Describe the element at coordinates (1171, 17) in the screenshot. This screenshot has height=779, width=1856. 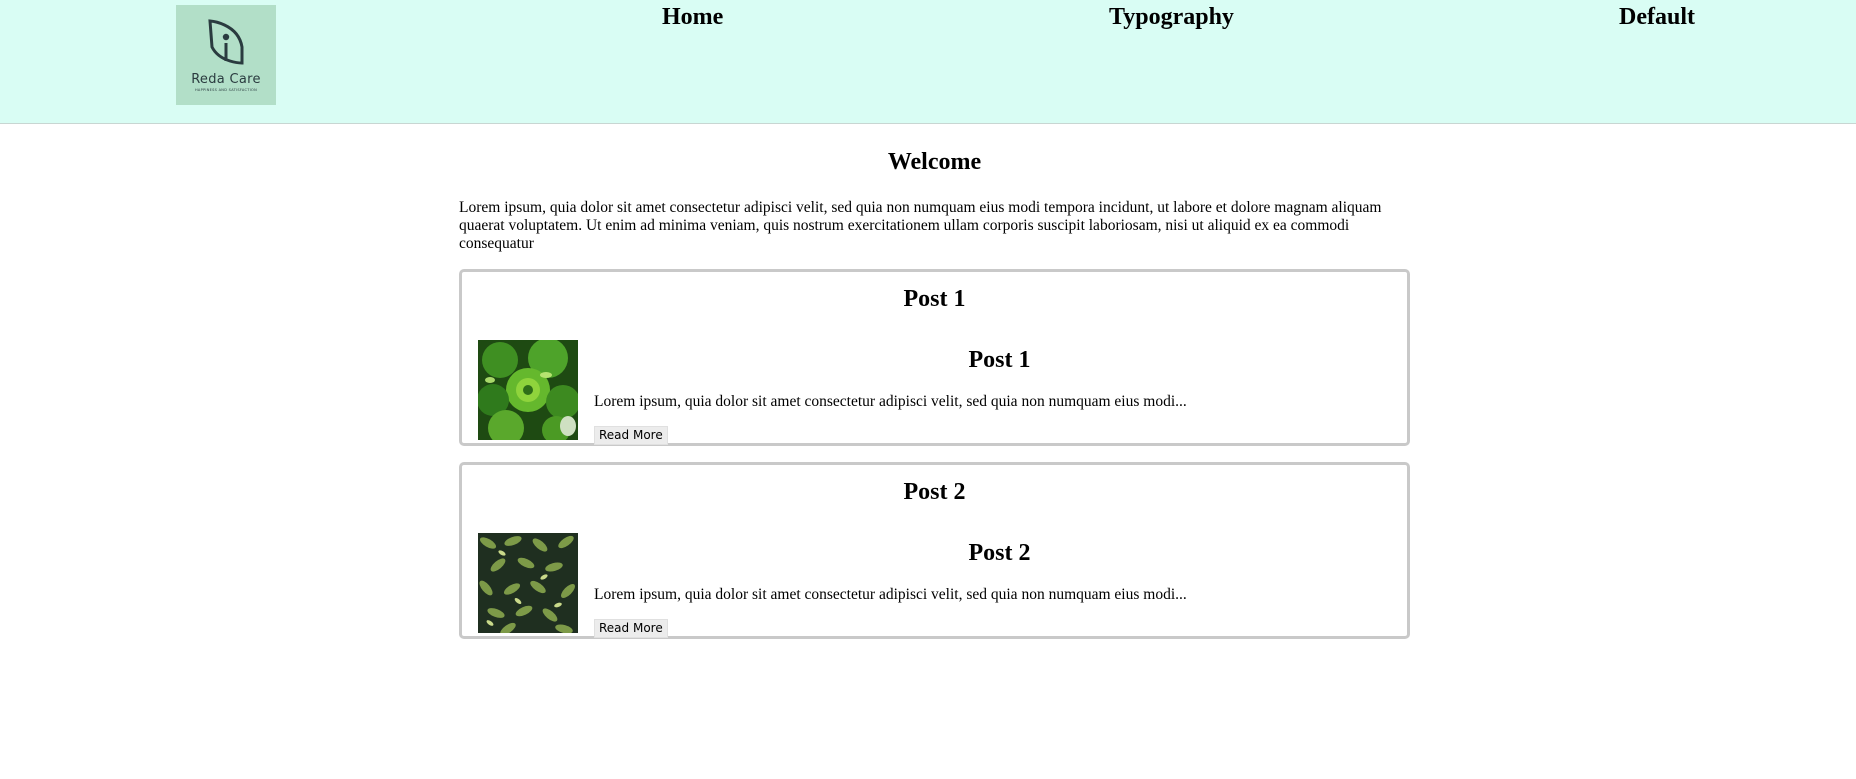
I see `nav-typography: Typography` at that location.